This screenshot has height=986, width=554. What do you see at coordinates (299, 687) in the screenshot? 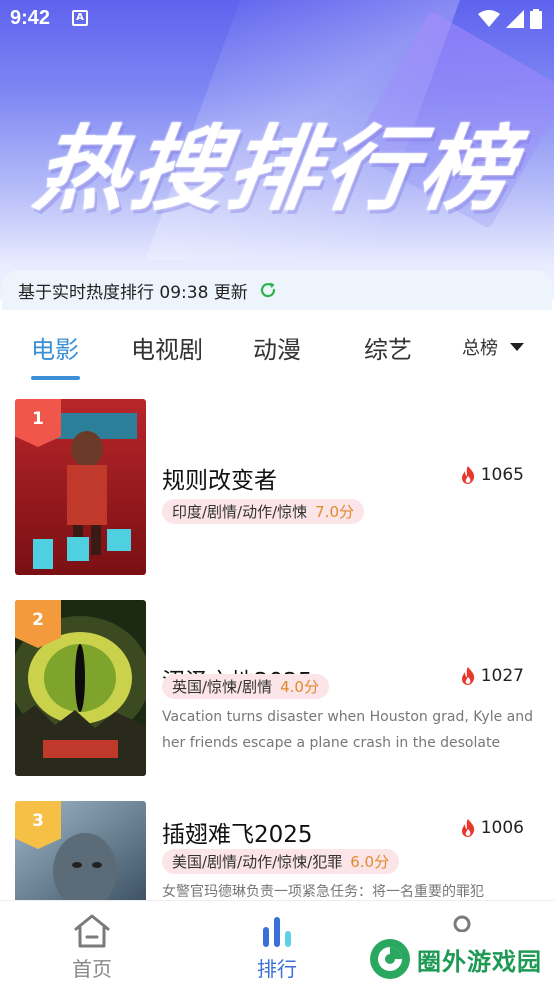
I see `rating-score: 4.0分` at bounding box center [299, 687].